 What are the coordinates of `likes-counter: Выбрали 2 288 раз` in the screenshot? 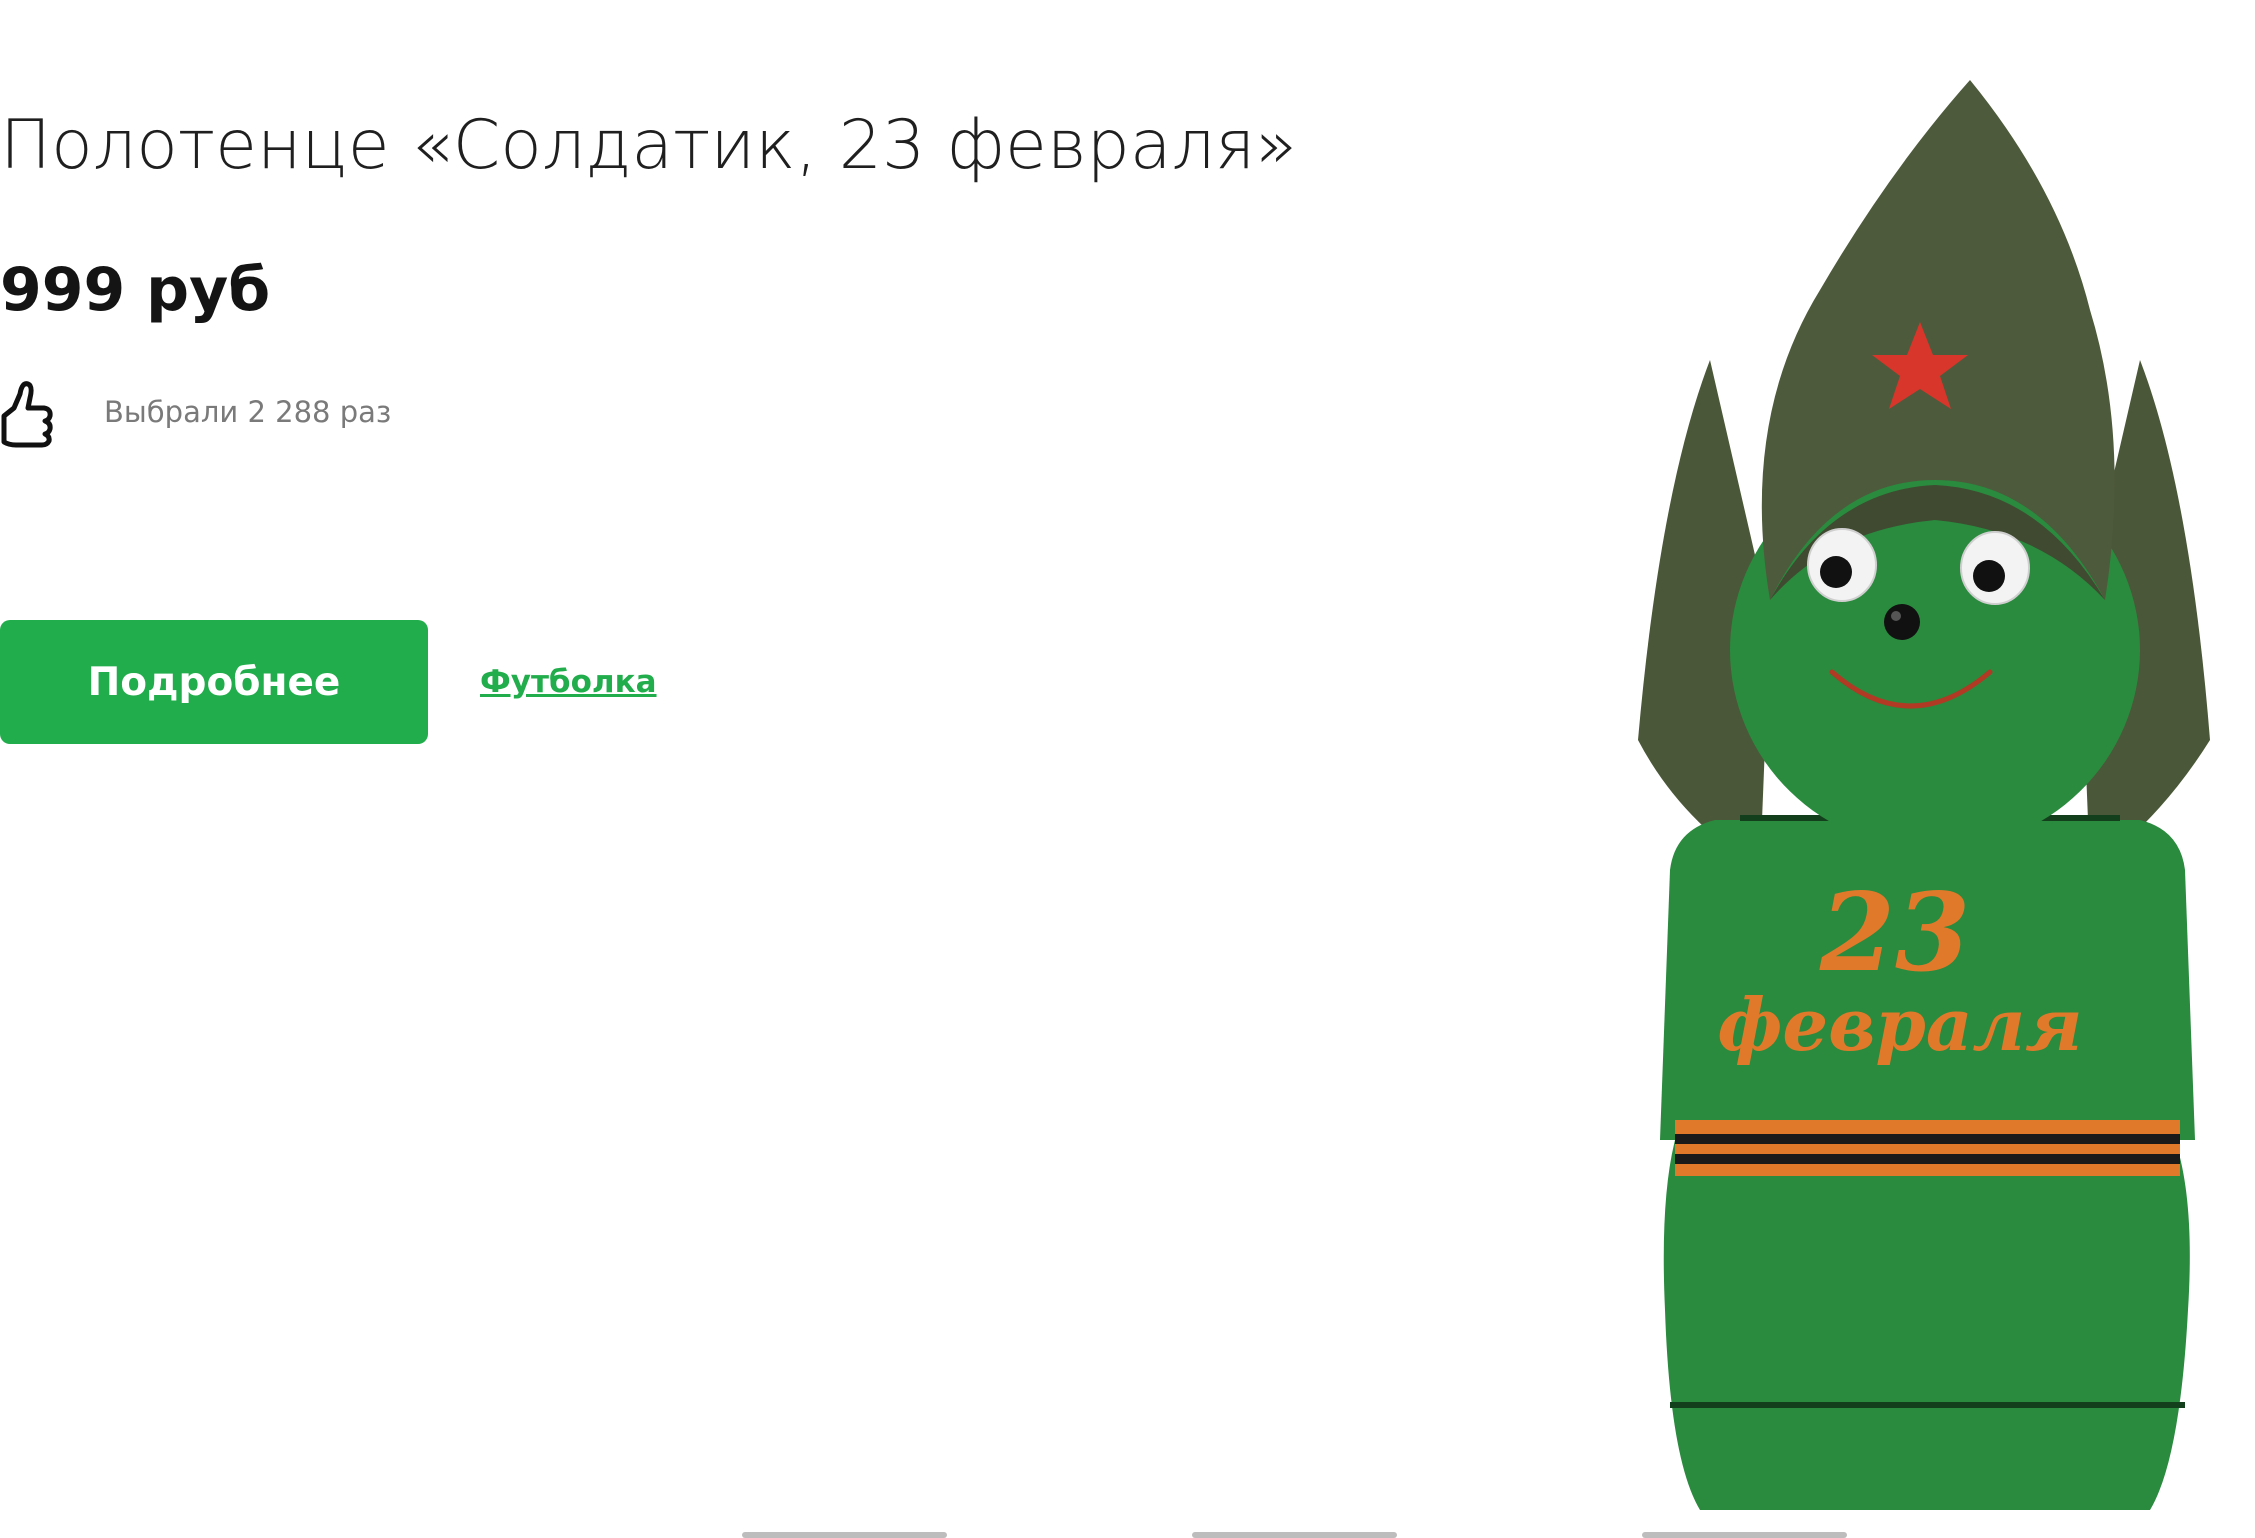 It's located at (195, 412).